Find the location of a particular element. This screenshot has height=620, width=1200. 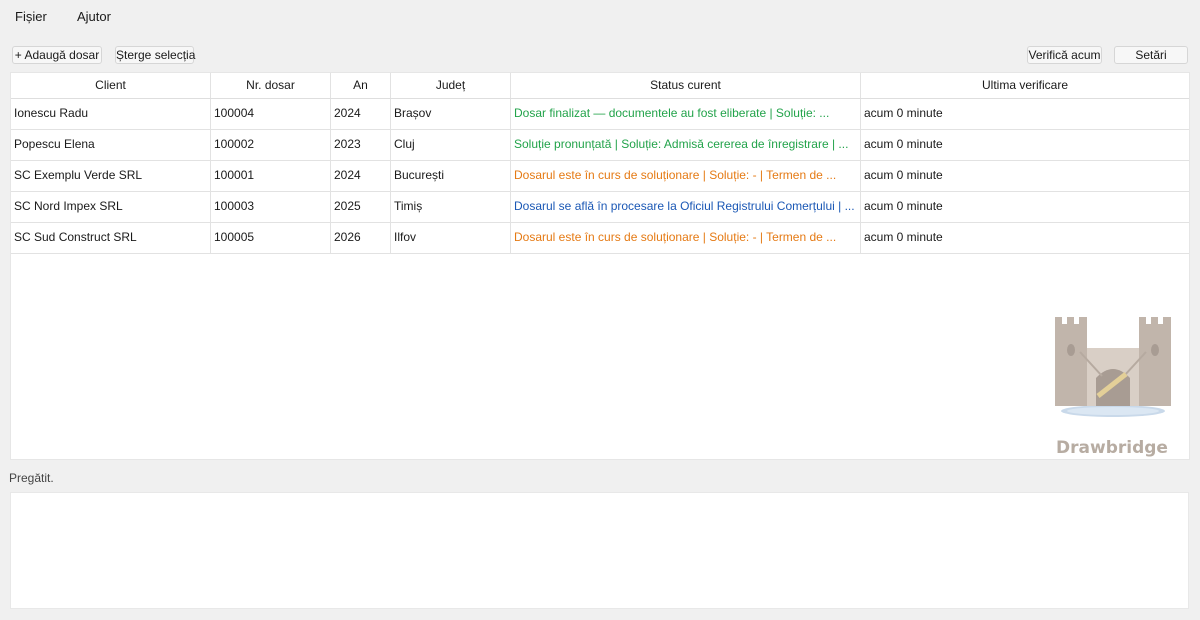

menu-file: Fișier is located at coordinates (31, 16).